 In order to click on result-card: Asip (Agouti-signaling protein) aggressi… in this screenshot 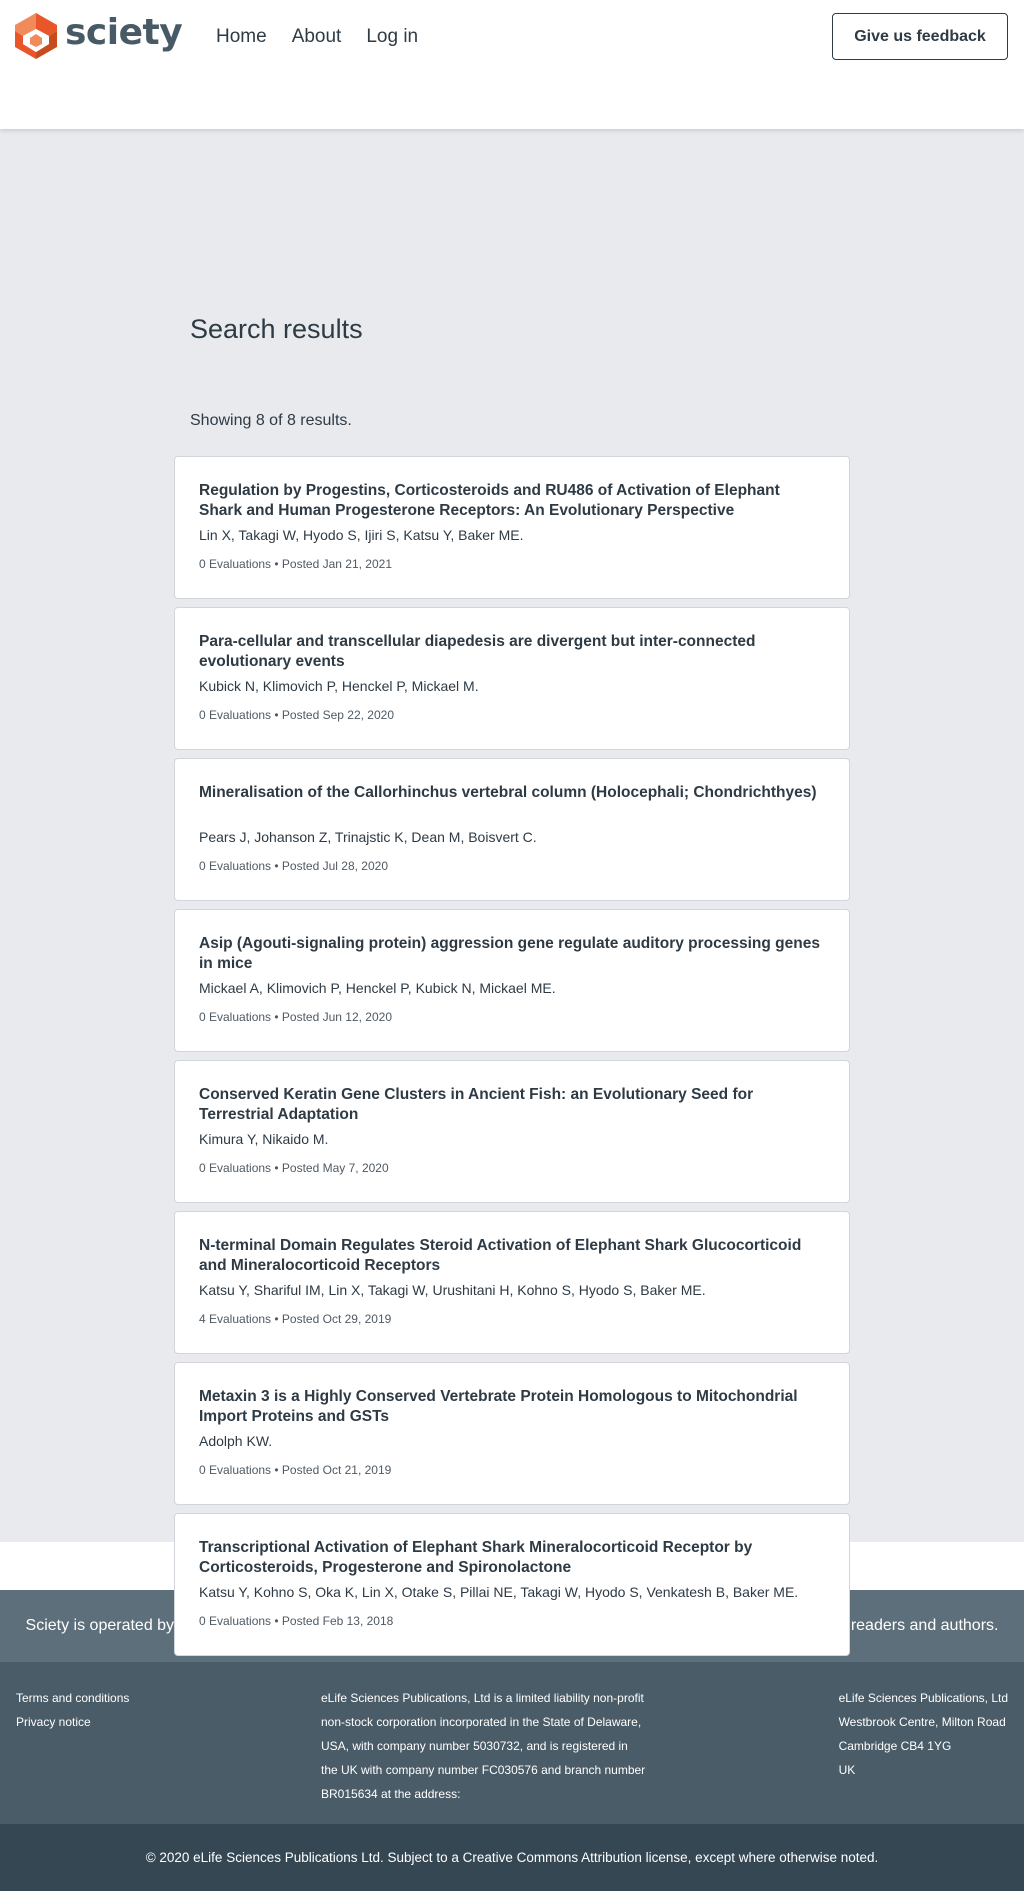, I will do `click(512, 980)`.